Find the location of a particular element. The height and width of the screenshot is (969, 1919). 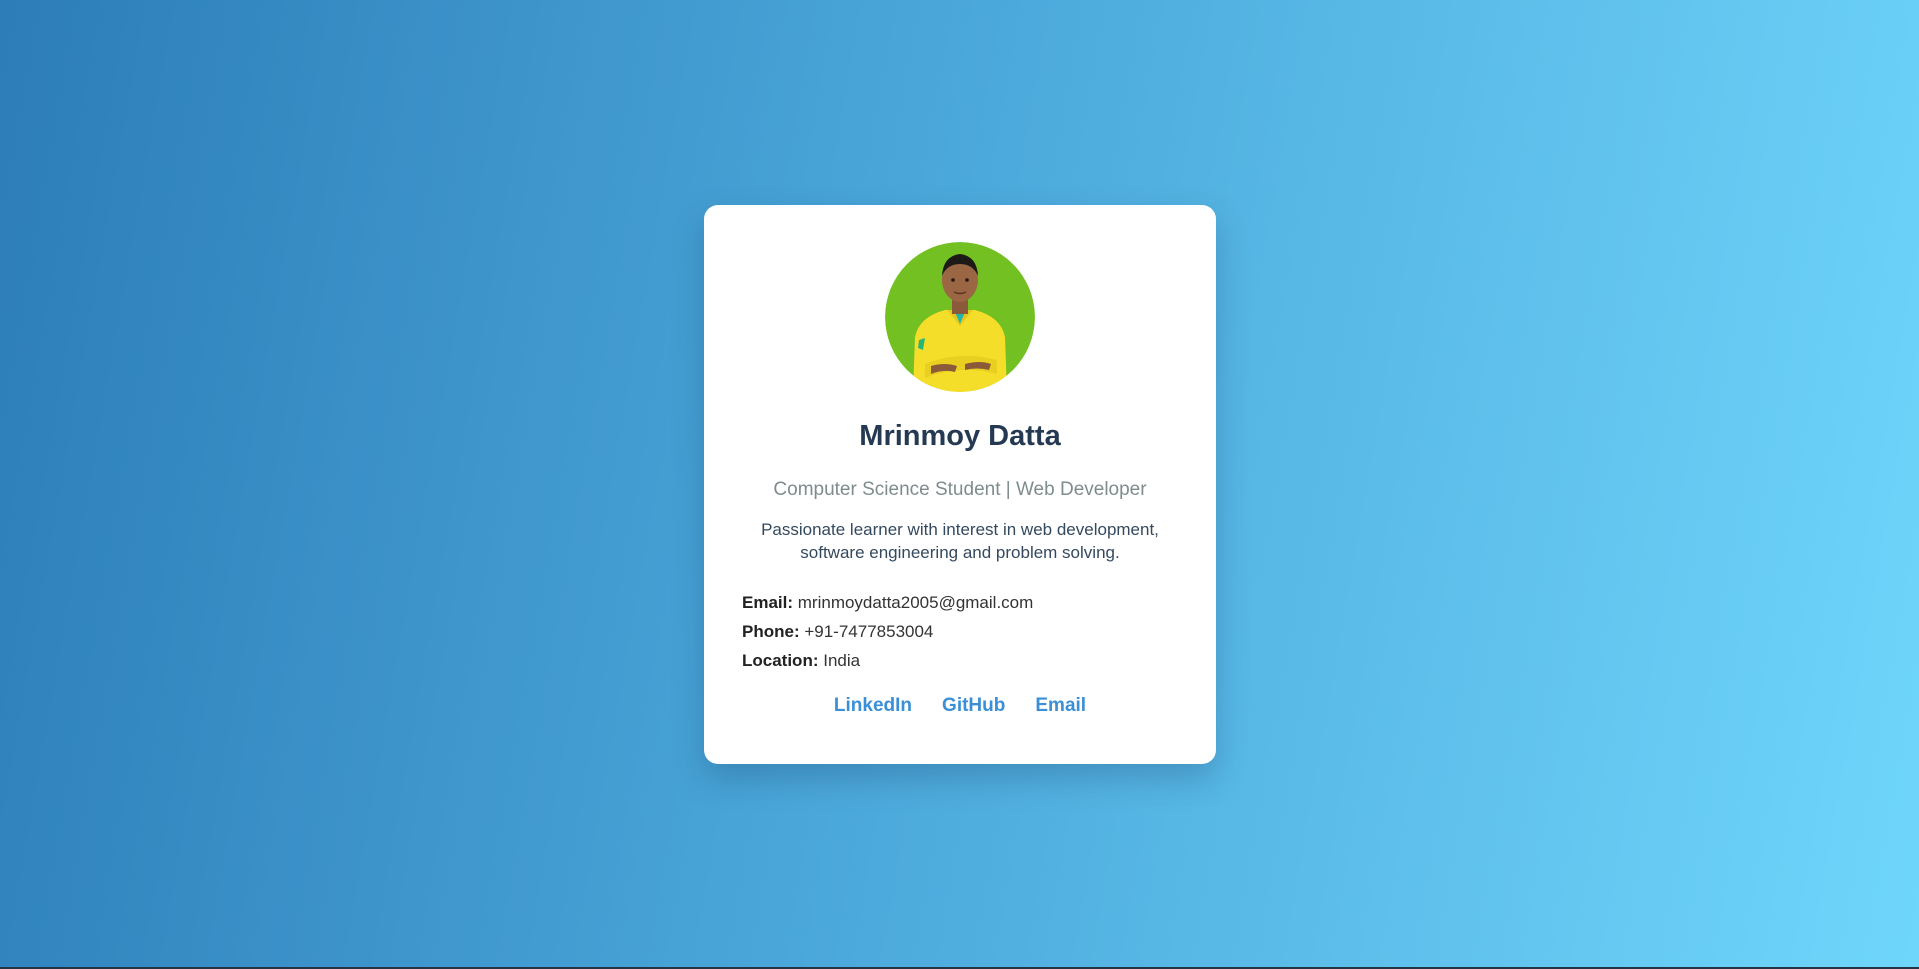

phone-value: +91-7477853004 is located at coordinates (869, 631).